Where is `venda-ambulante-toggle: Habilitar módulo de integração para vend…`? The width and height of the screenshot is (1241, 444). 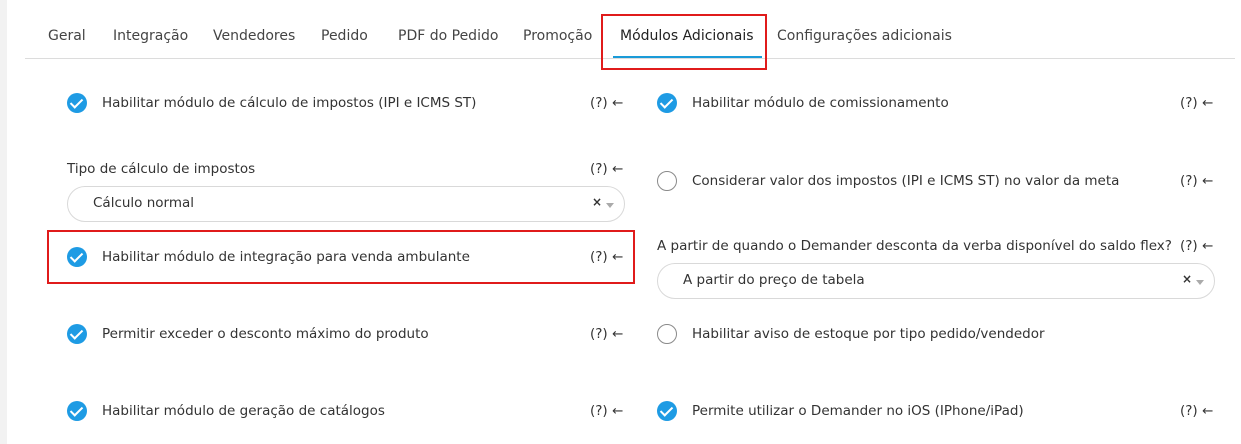 venda-ambulante-toggle: Habilitar módulo de integração para vend… is located at coordinates (327, 258).